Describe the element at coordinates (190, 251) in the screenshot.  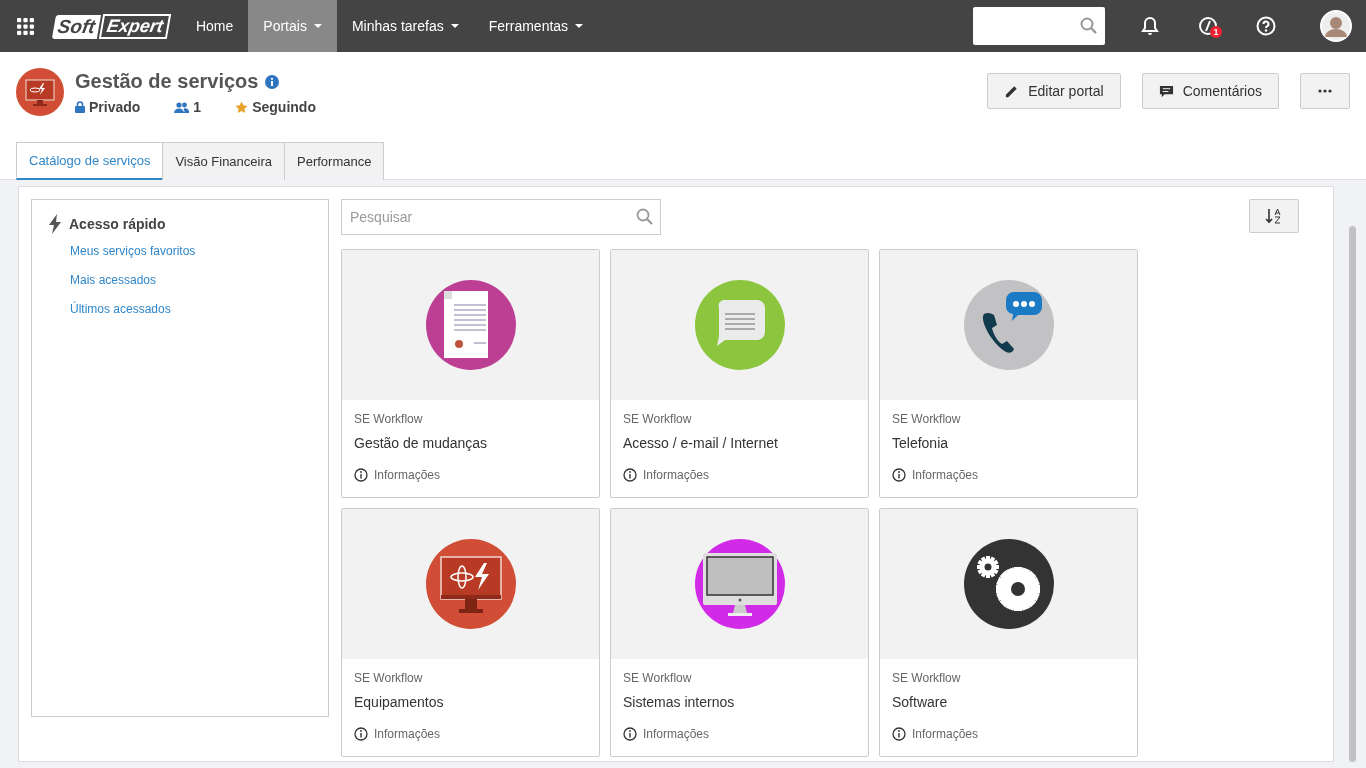
I see `quick-access-link: Meus serviços favoritos` at that location.